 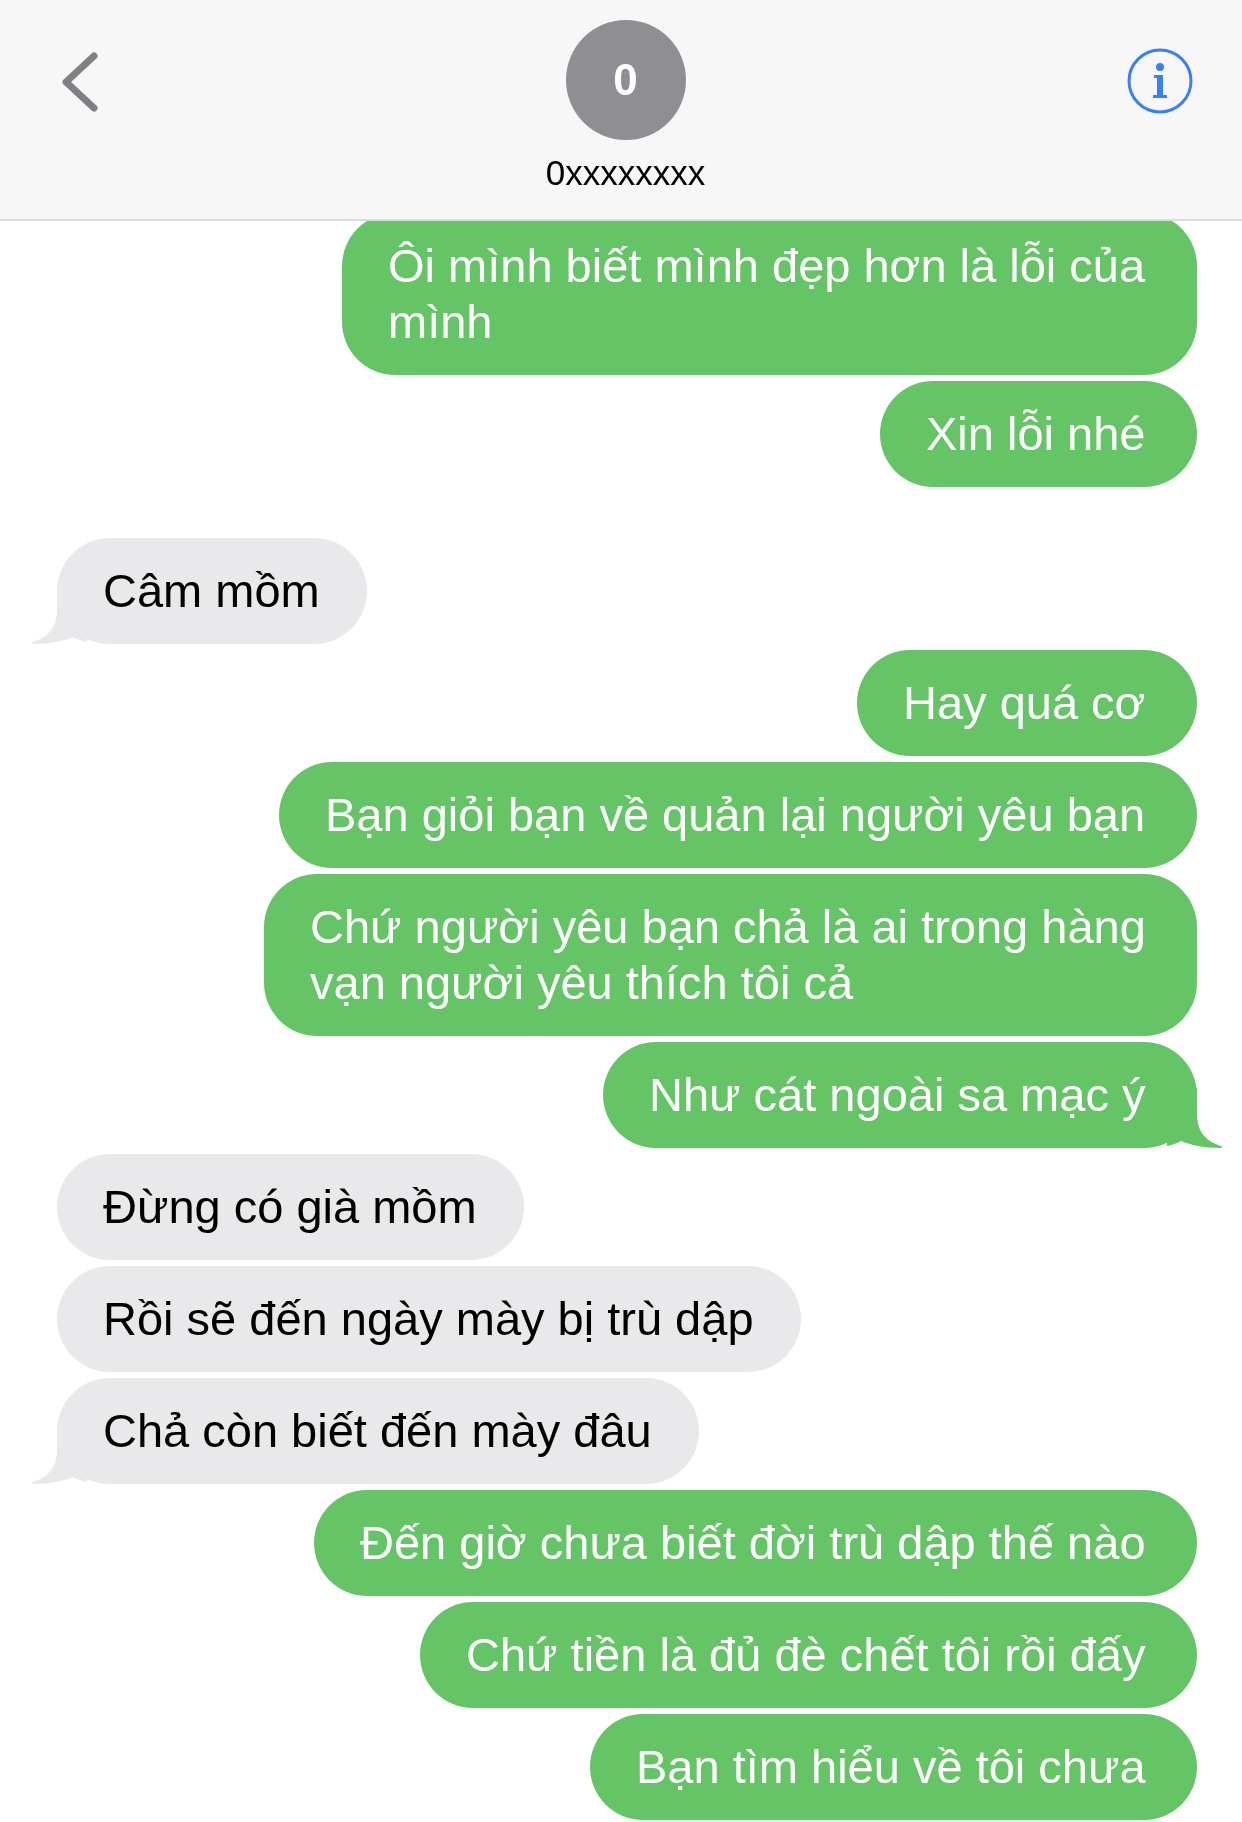 What do you see at coordinates (730, 955) in the screenshot?
I see `sent-message-bubble: Chứ người yêu bạn chả là ai trong hàng vạn người yêu thích tôi cả` at bounding box center [730, 955].